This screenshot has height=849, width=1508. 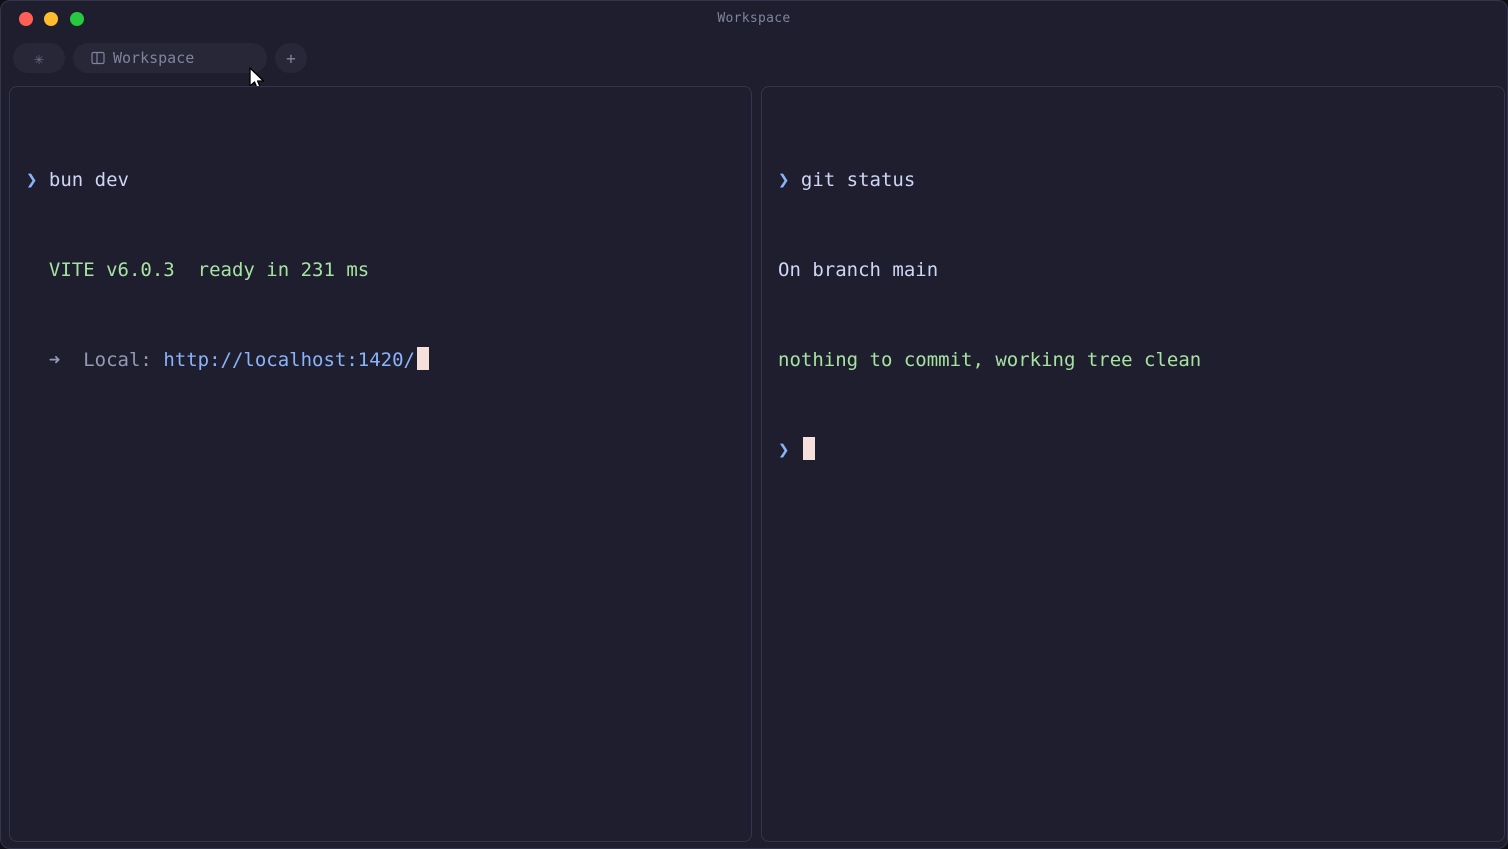 What do you see at coordinates (283, 270) in the screenshot?
I see `ready-time: ready in 231 ms` at bounding box center [283, 270].